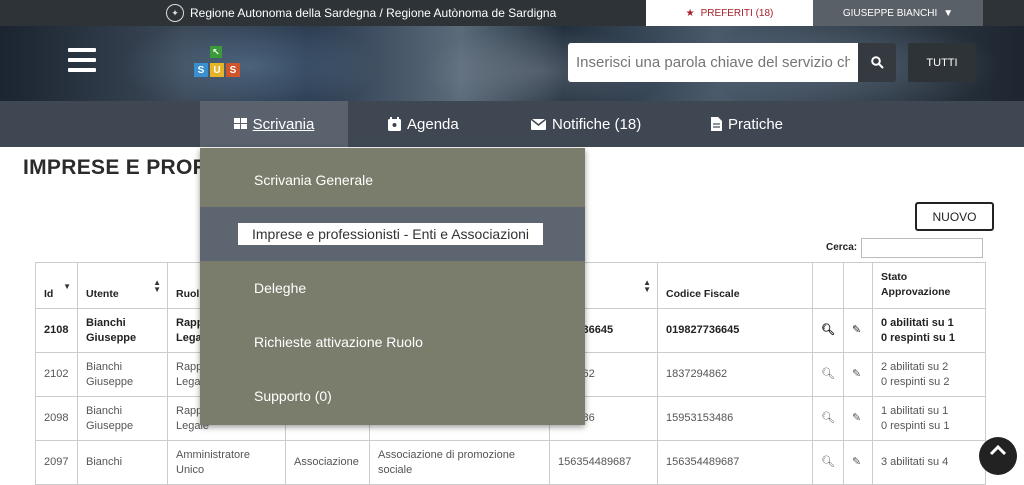  What do you see at coordinates (603, 462) in the screenshot?
I see `cell-piva: 156354489687` at bounding box center [603, 462].